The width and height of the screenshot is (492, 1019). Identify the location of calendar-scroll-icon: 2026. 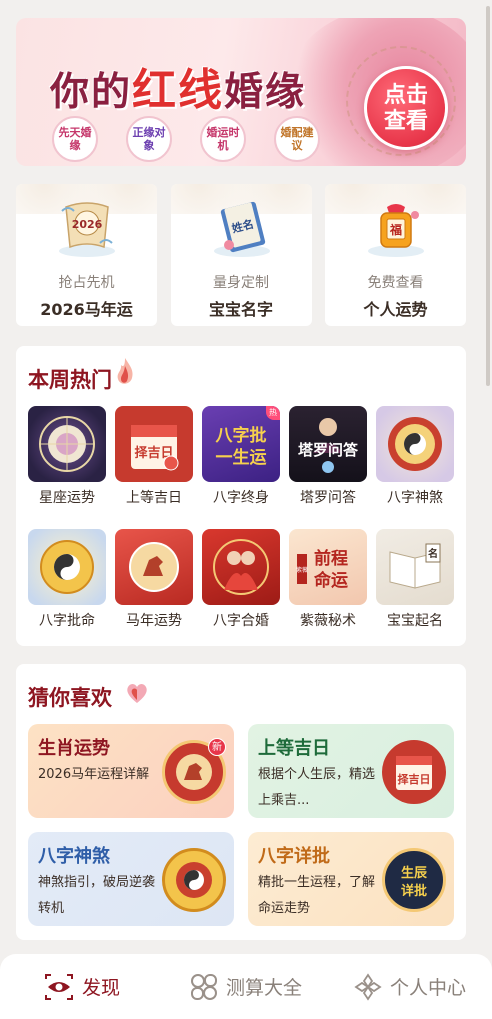
(87, 228).